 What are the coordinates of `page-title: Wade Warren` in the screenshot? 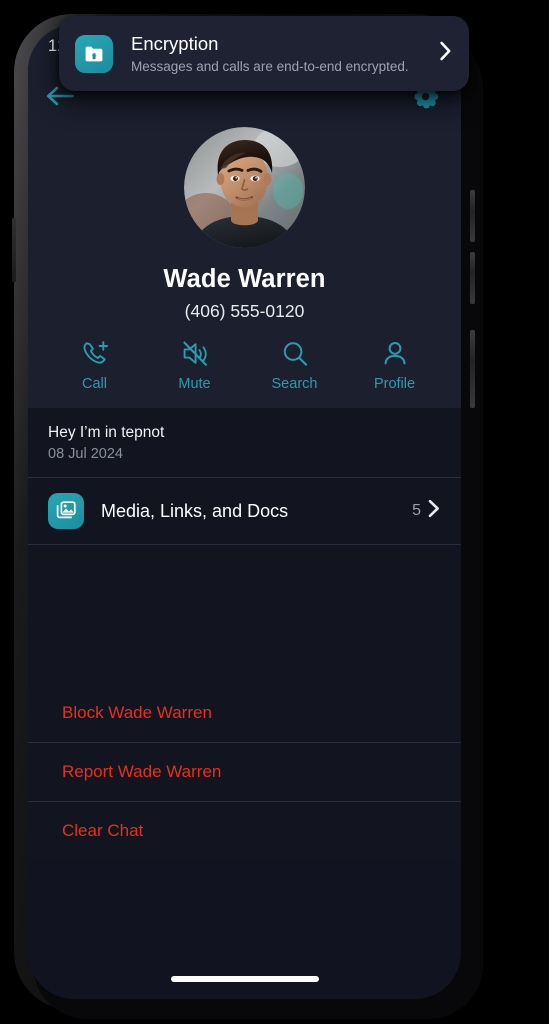 It's located at (244, 279).